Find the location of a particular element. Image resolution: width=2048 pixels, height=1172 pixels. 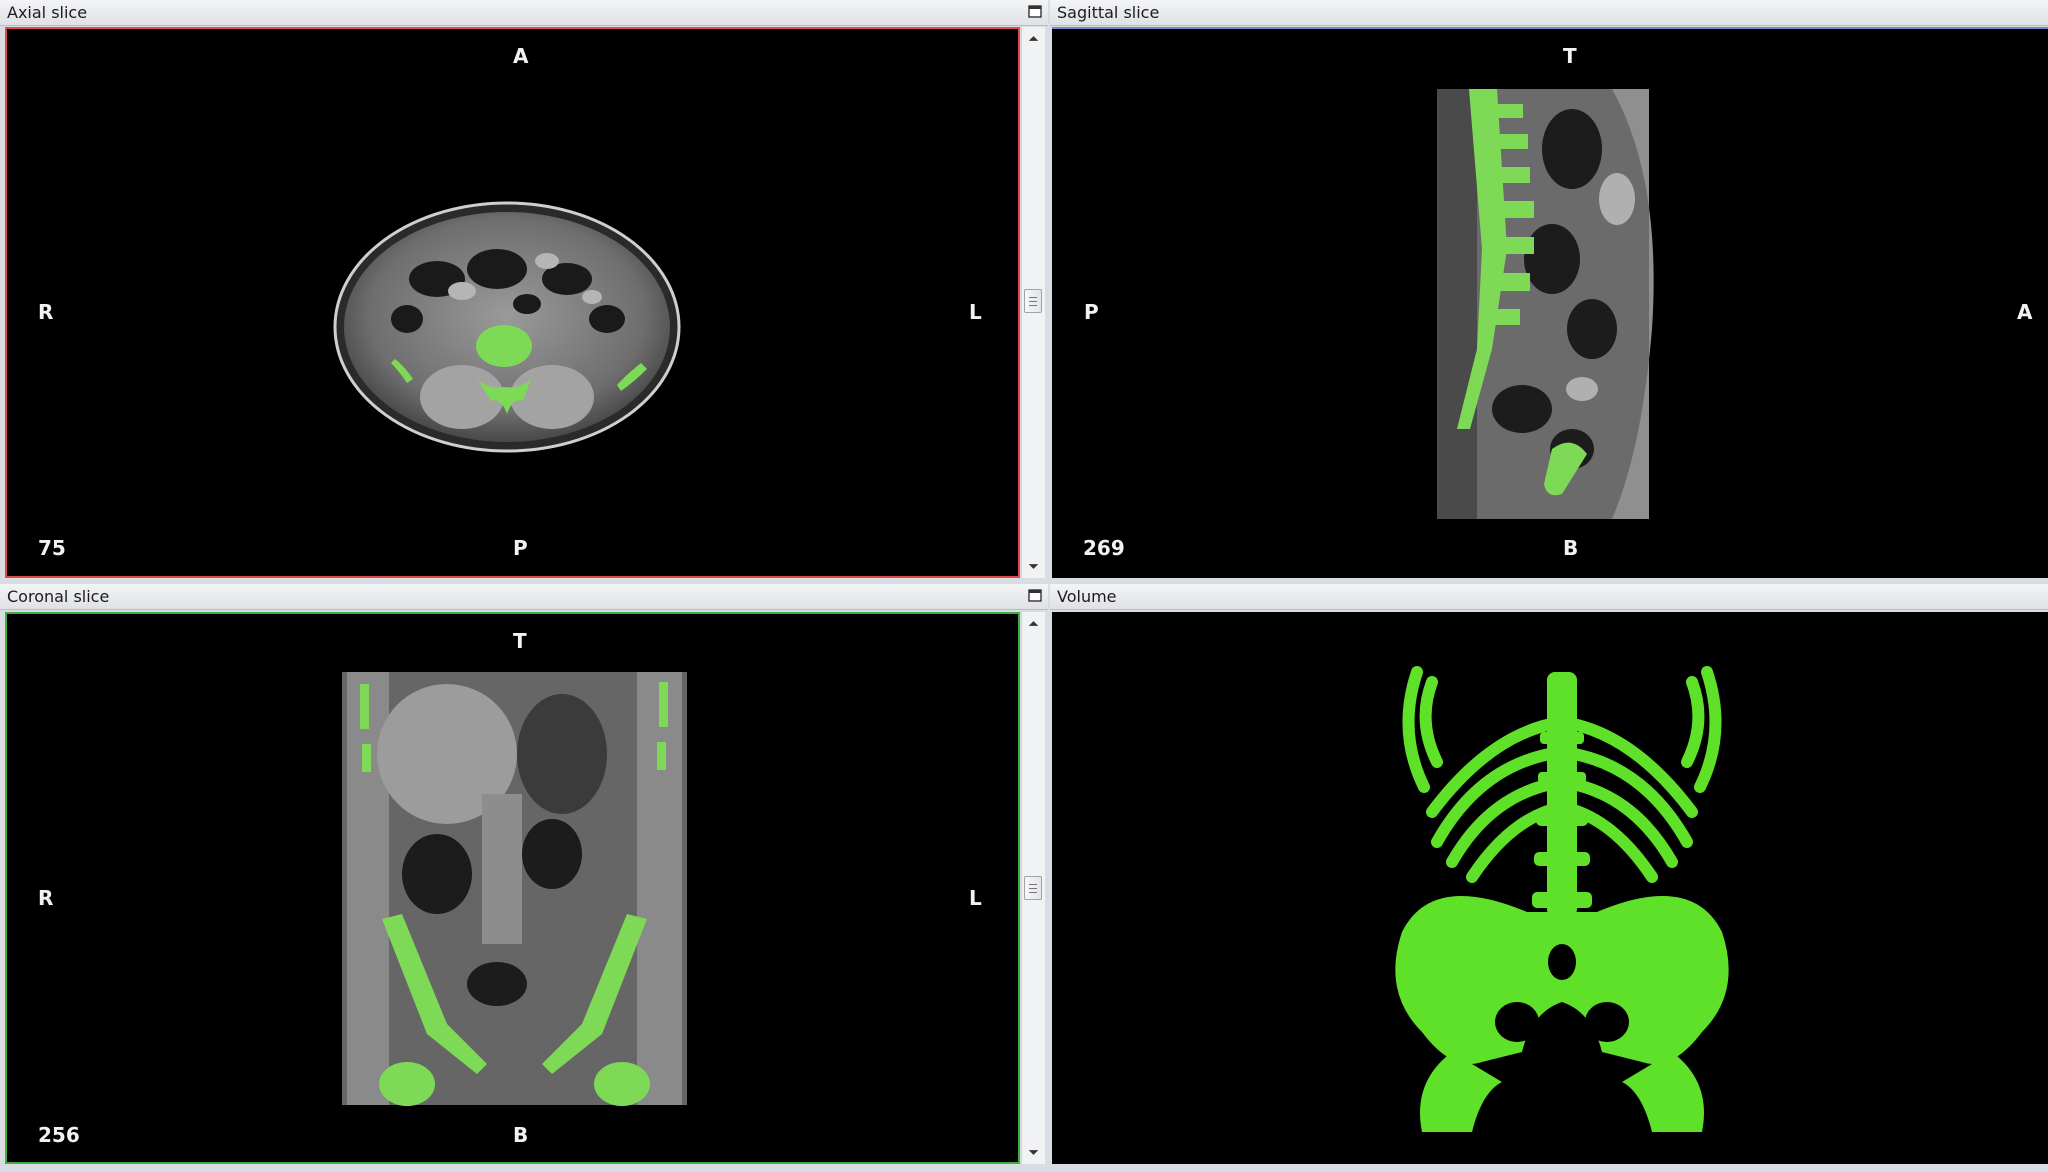

axial-slice-number: 75 is located at coordinates (52, 548).